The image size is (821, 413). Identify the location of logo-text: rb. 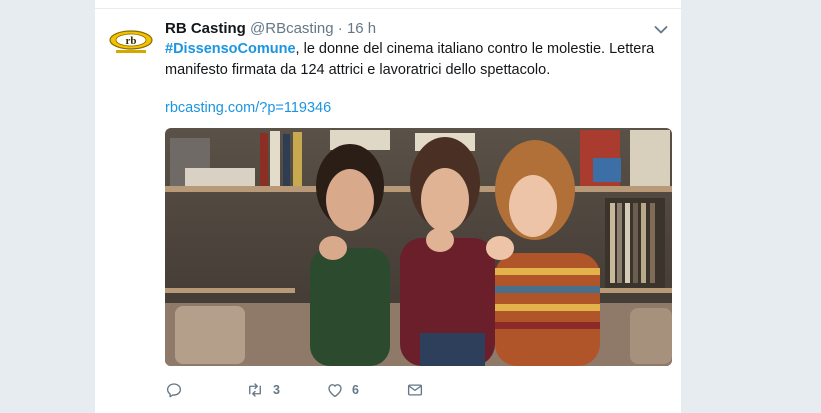
(131, 41).